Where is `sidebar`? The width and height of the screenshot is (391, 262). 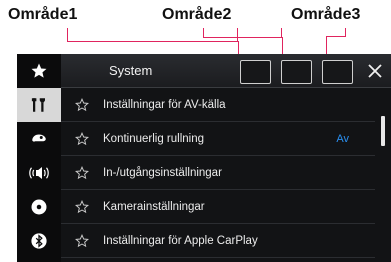 sidebar is located at coordinates (39, 158).